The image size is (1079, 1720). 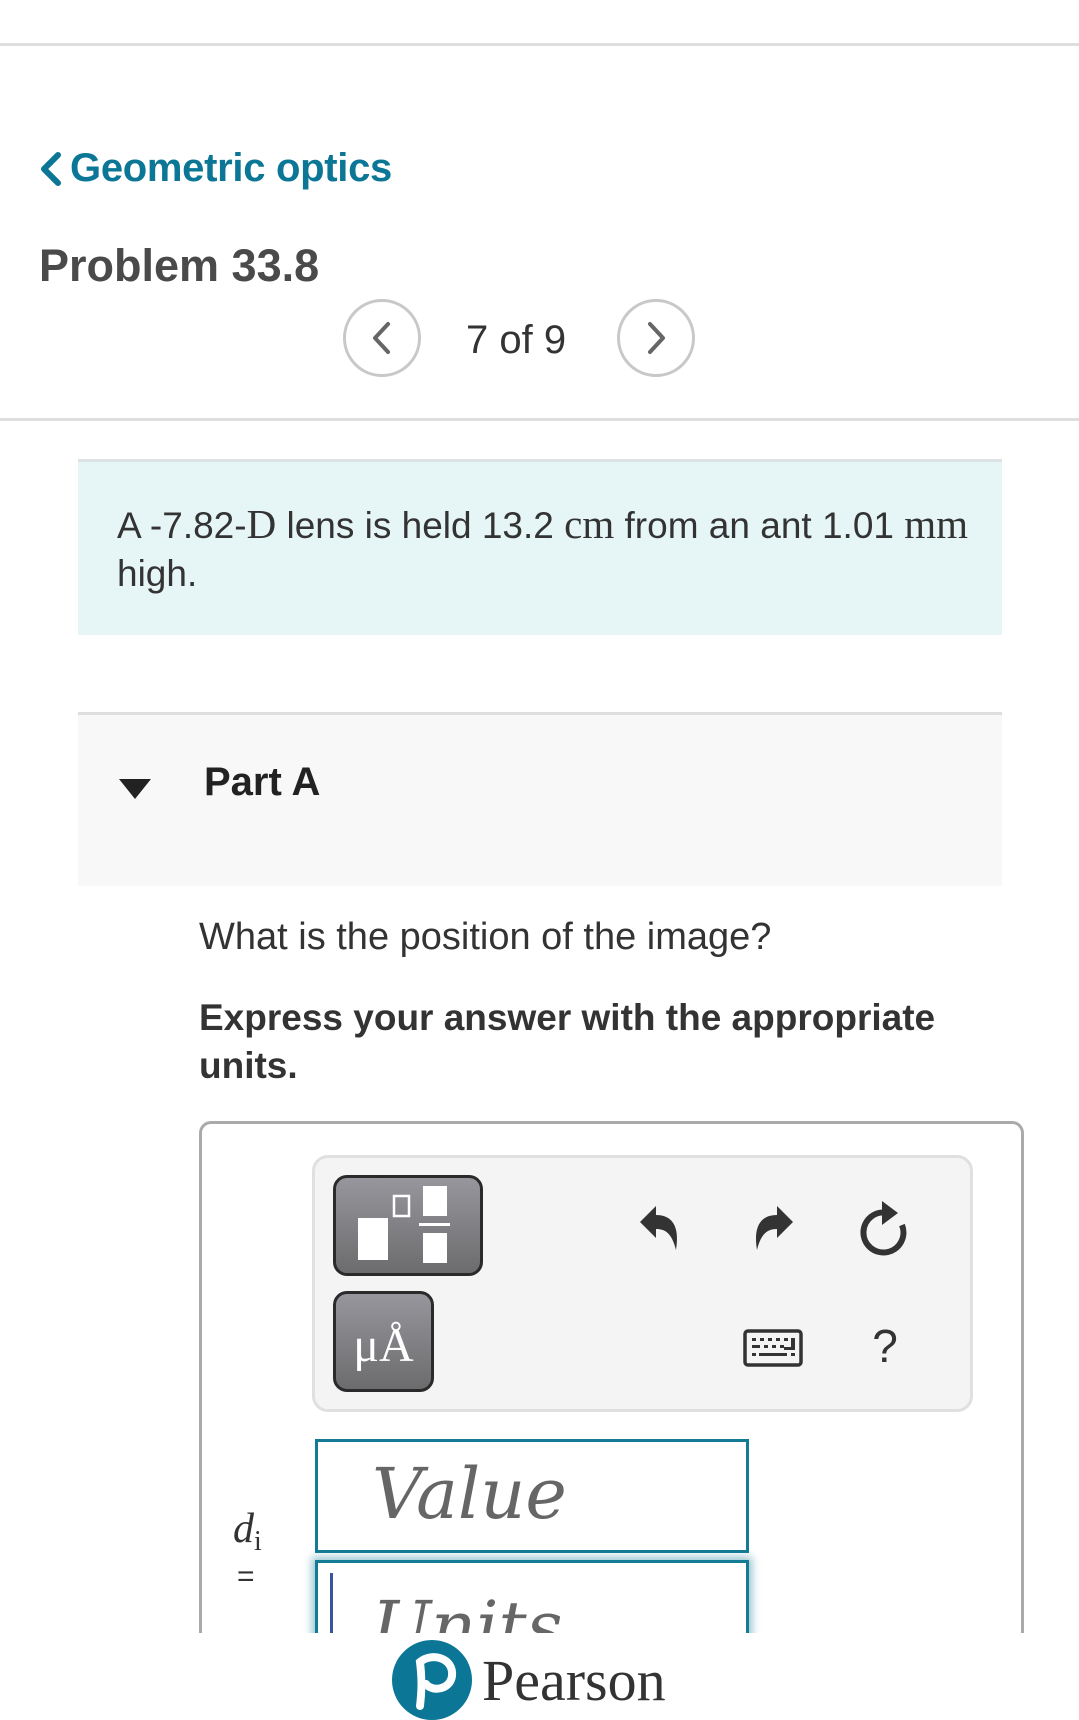 I want to click on help-button: ?, so click(x=885, y=1346).